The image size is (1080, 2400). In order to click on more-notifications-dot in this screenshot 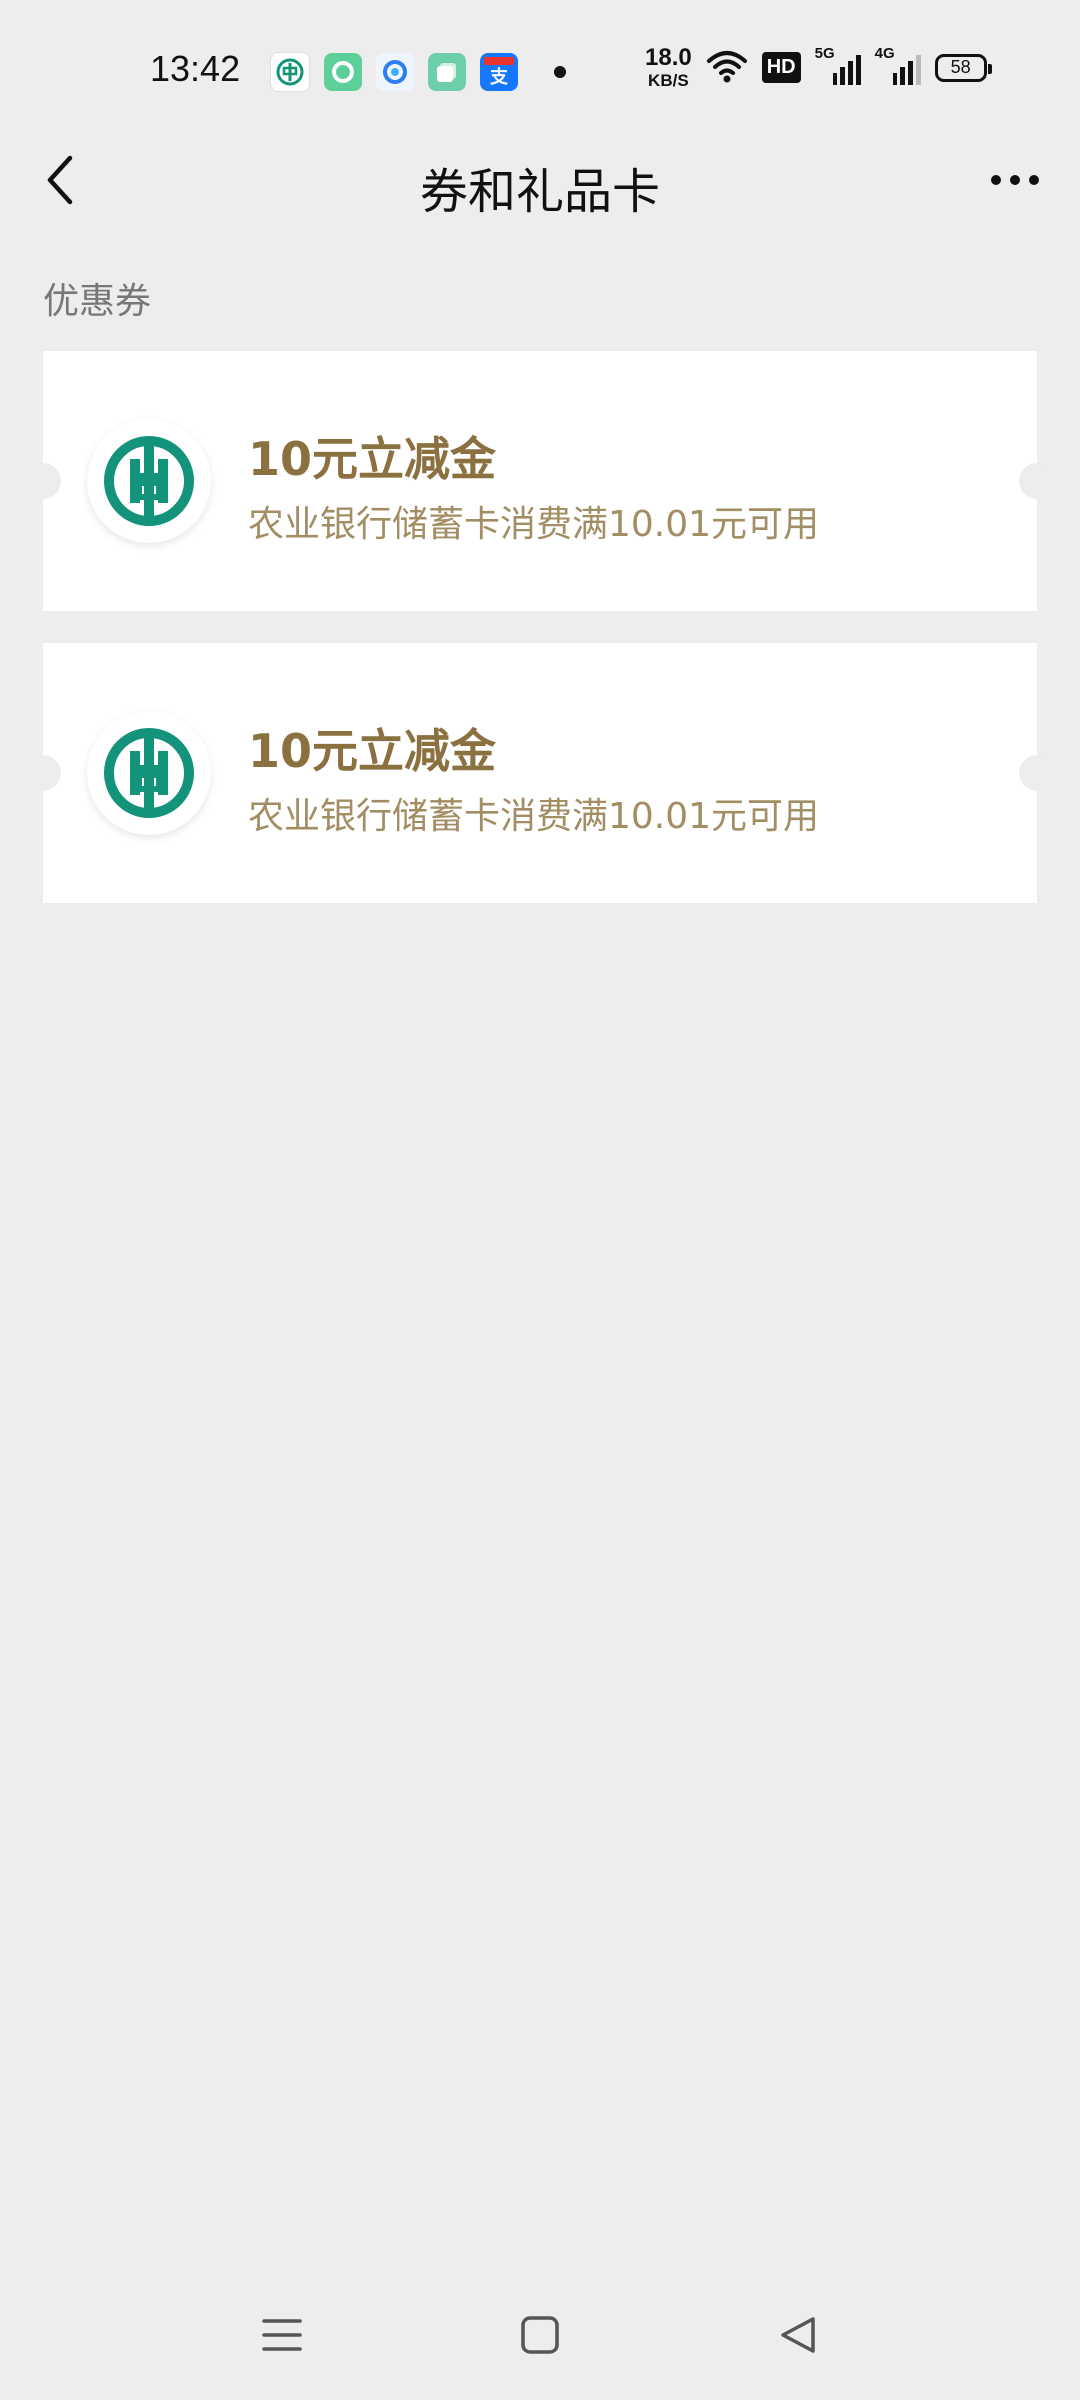, I will do `click(560, 72)`.